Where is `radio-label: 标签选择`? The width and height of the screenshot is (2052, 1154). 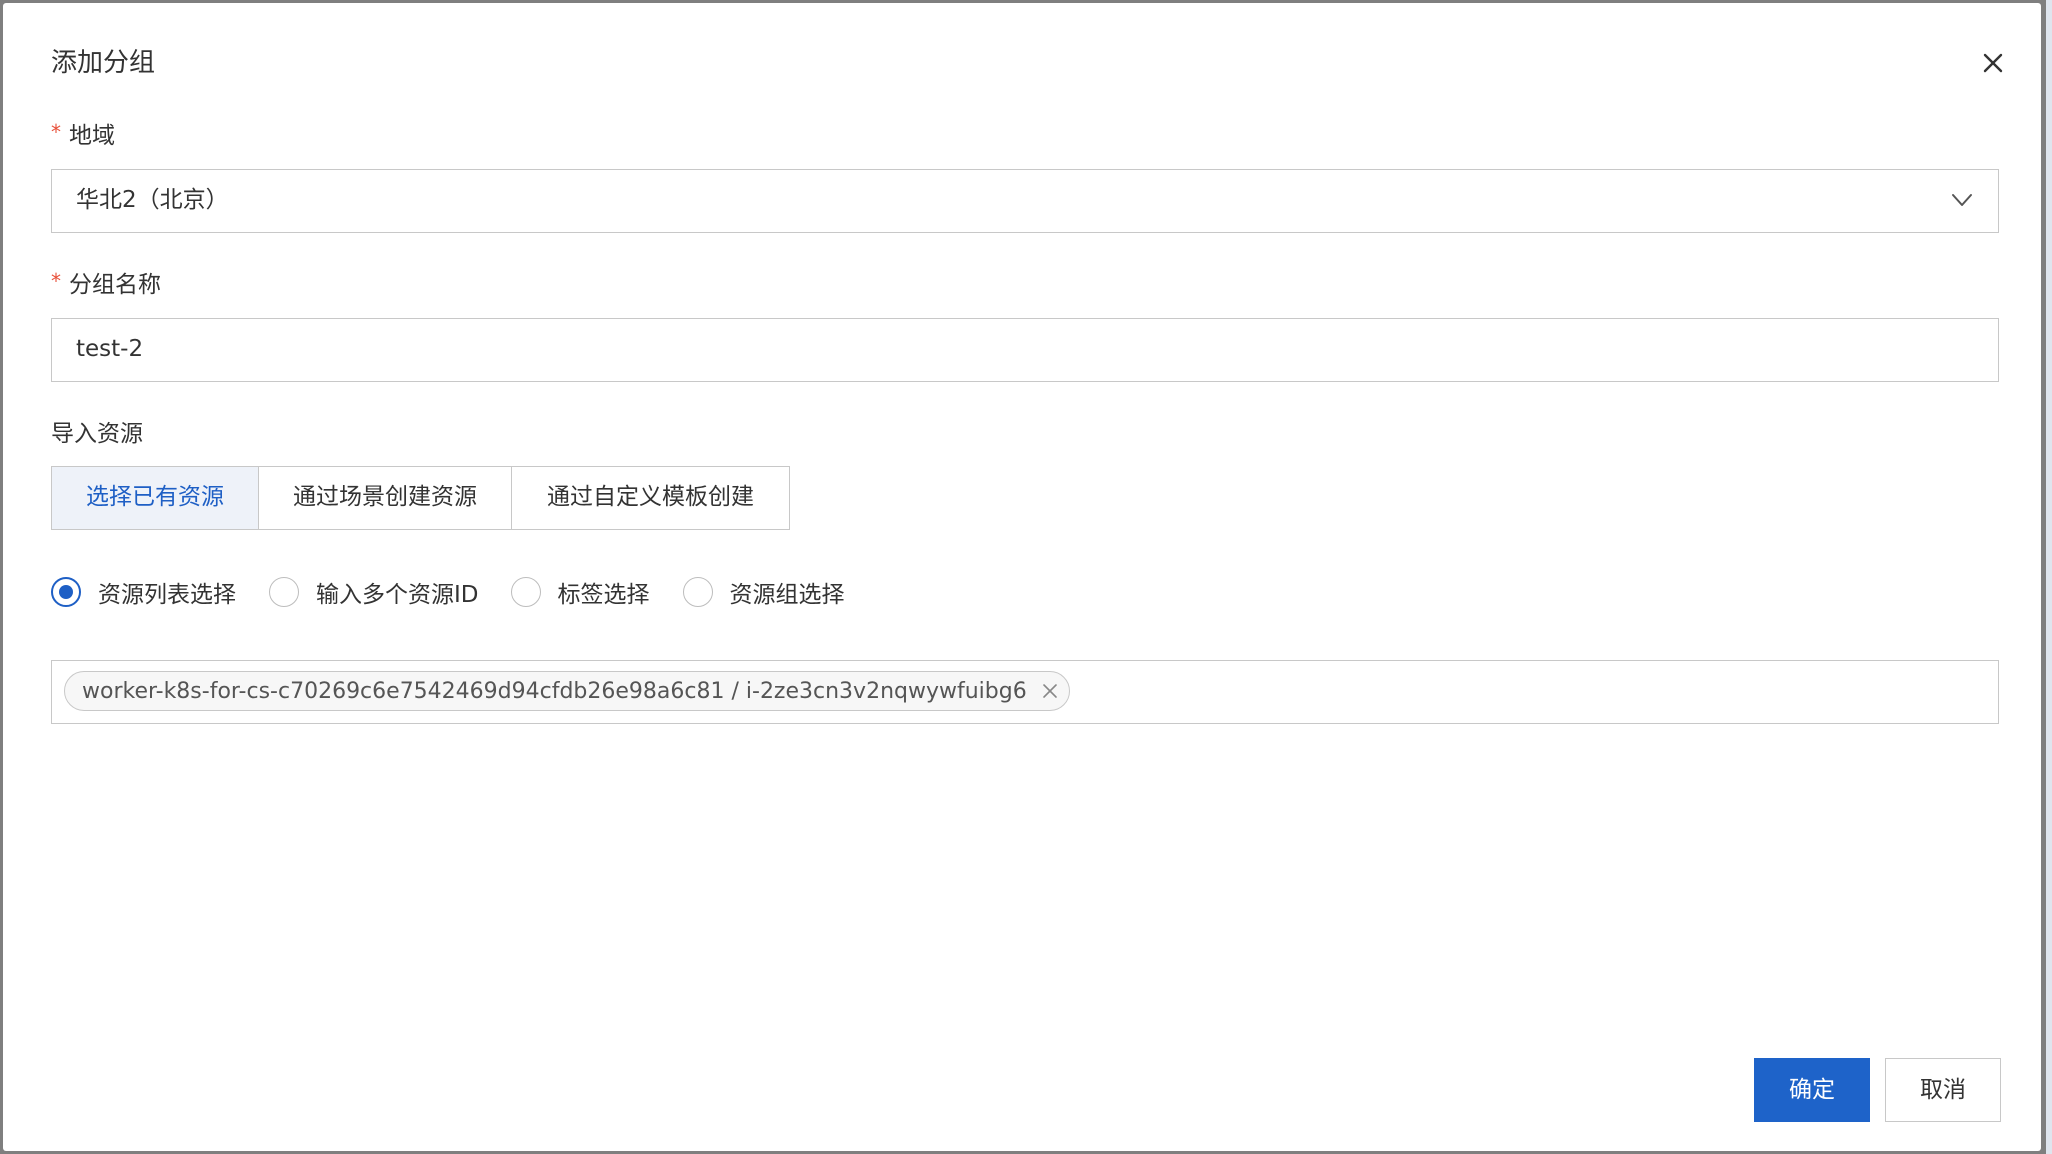 radio-label: 标签选择 is located at coordinates (603, 595).